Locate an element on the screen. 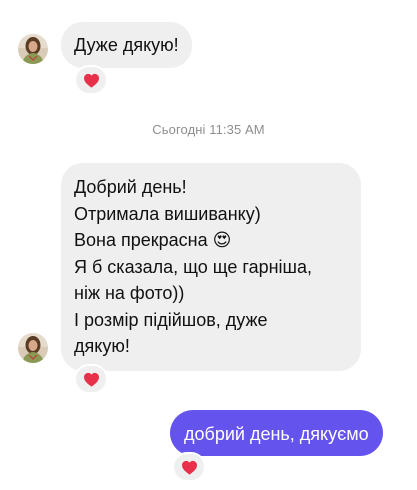 This screenshot has height=490, width=417. message-text: добрий день, дякуємо is located at coordinates (276, 434).